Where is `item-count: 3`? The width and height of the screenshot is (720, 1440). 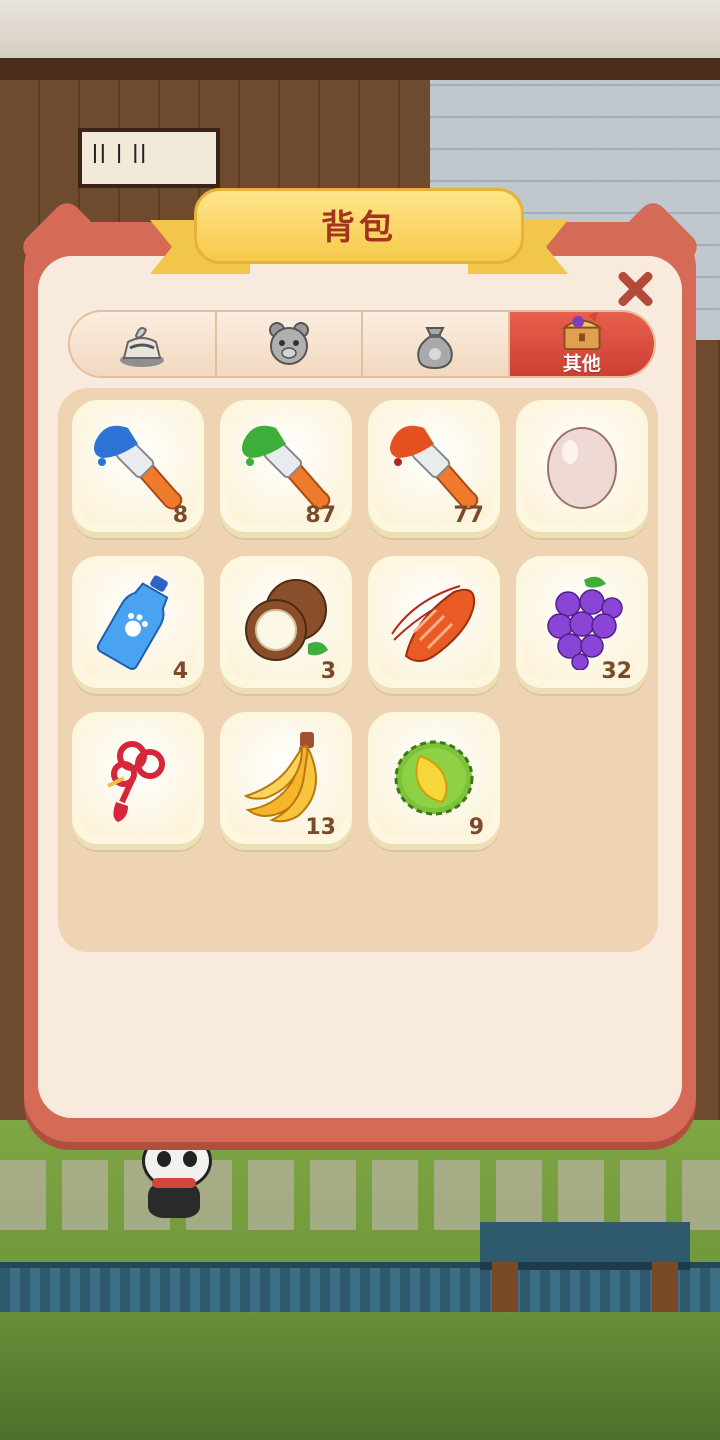
item-count: 3 is located at coordinates (328, 671).